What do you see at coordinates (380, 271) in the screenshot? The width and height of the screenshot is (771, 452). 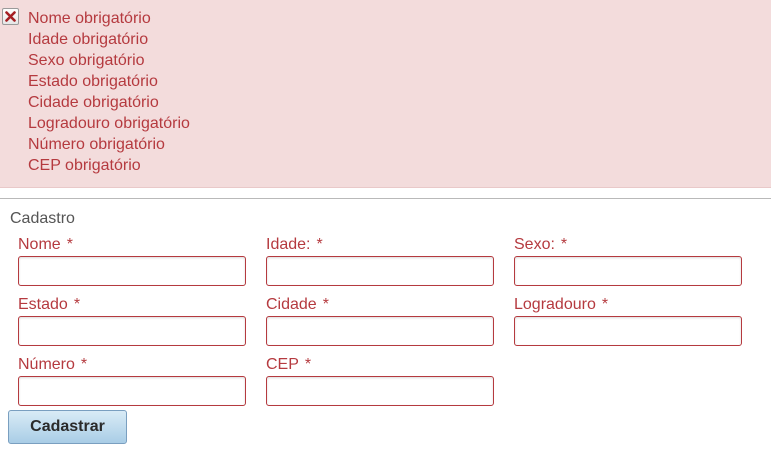 I see `idade-input` at bounding box center [380, 271].